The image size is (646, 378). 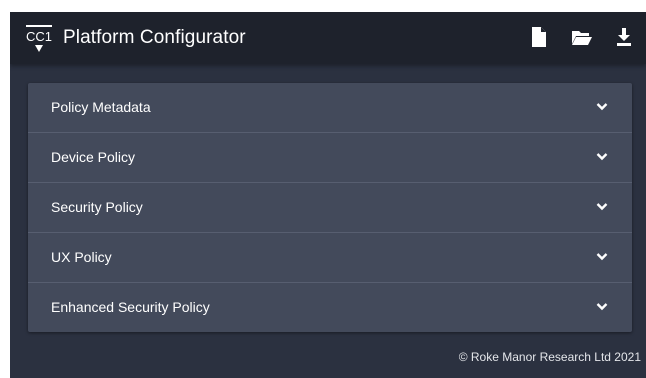 I want to click on open-folder-button, so click(x=582, y=37).